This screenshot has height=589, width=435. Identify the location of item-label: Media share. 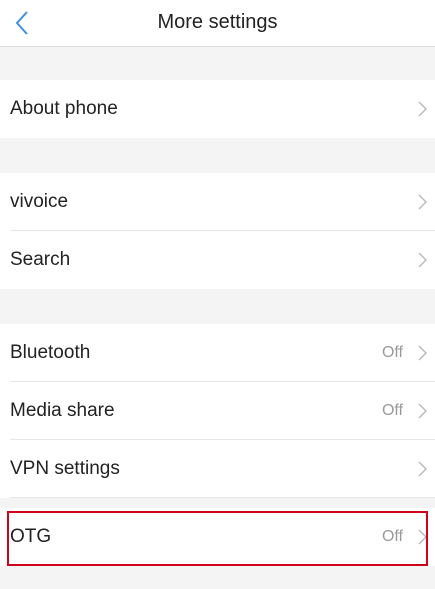
(62, 410).